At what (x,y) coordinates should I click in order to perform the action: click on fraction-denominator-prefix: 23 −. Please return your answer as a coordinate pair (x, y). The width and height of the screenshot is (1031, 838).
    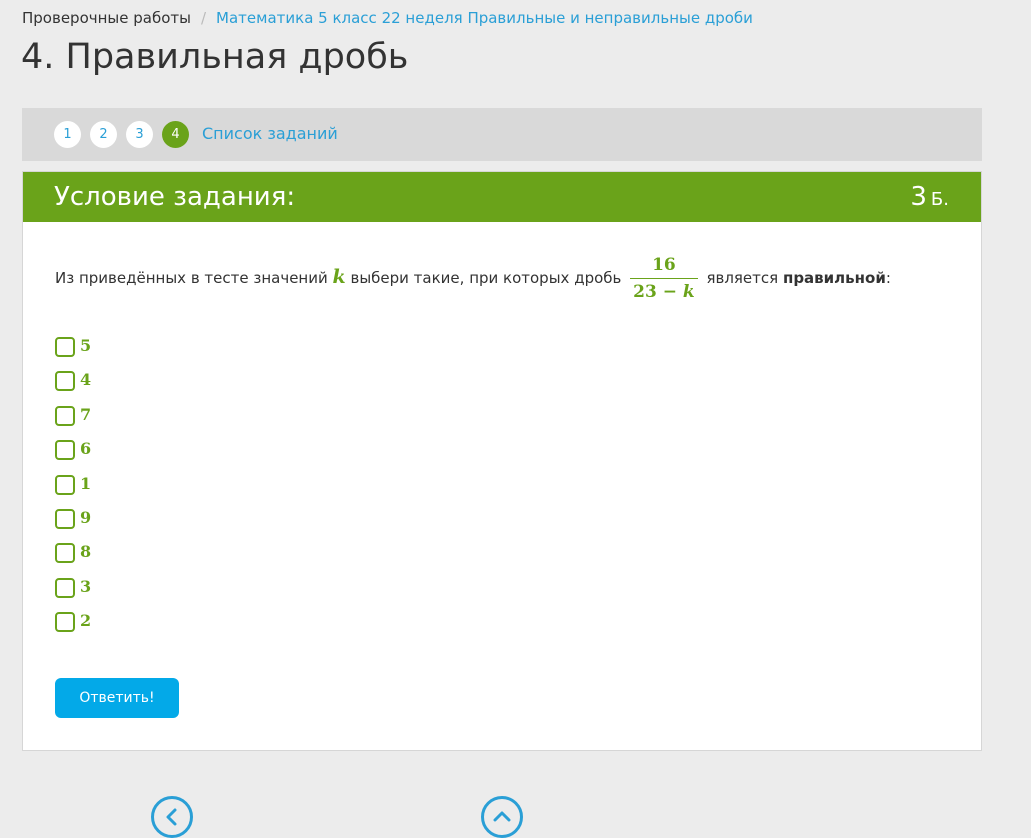
    Looking at the image, I should click on (655, 292).